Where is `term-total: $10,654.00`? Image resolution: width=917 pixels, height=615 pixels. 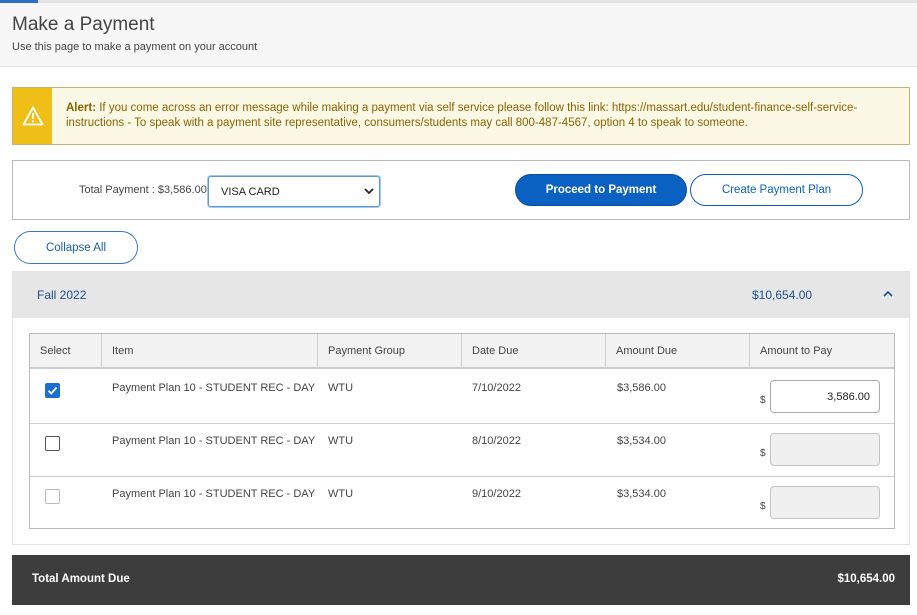
term-total: $10,654.00 is located at coordinates (782, 295).